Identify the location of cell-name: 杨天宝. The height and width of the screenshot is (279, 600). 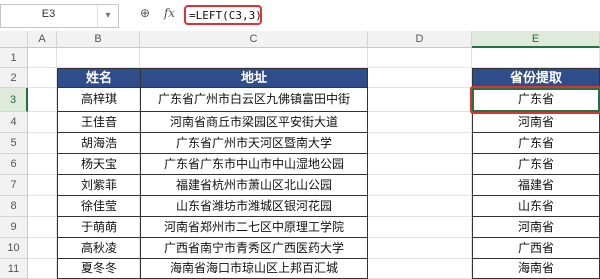
(98, 164).